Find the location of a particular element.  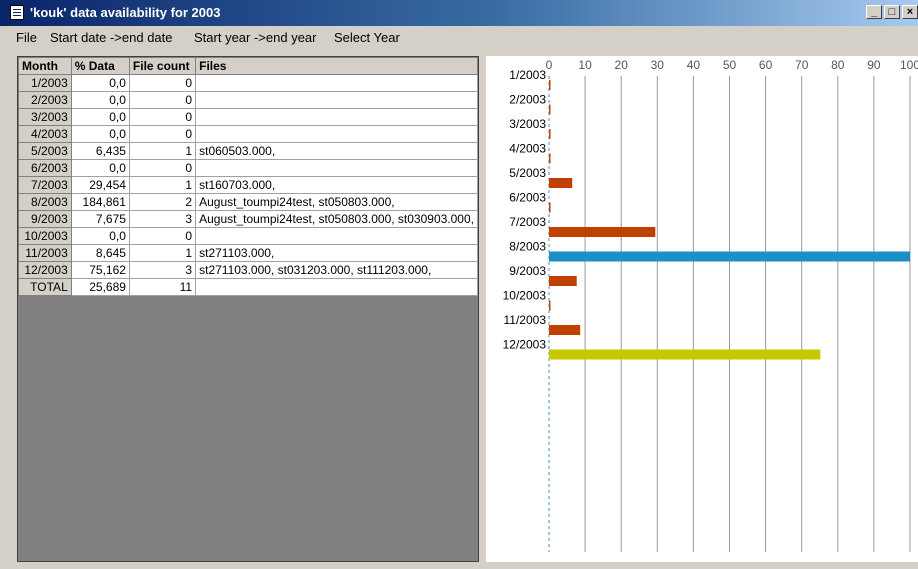

cell-month: 3/2003 is located at coordinates (45, 117).